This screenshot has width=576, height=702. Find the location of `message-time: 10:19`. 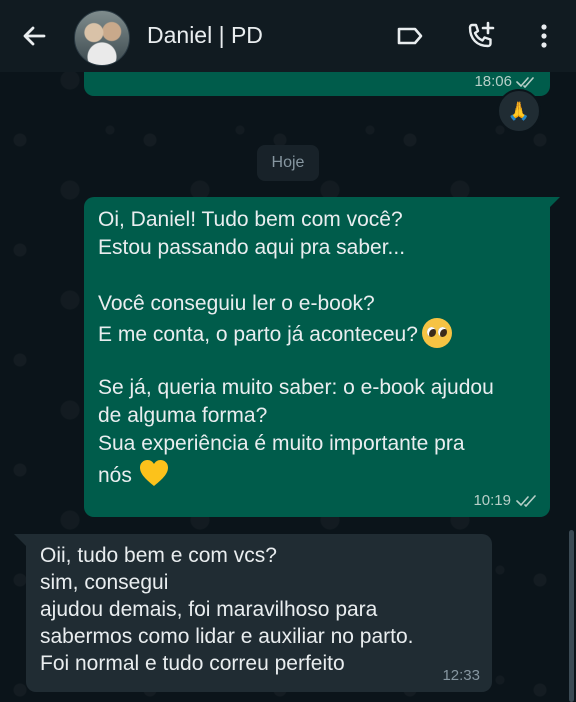

message-time: 10:19 is located at coordinates (492, 500).